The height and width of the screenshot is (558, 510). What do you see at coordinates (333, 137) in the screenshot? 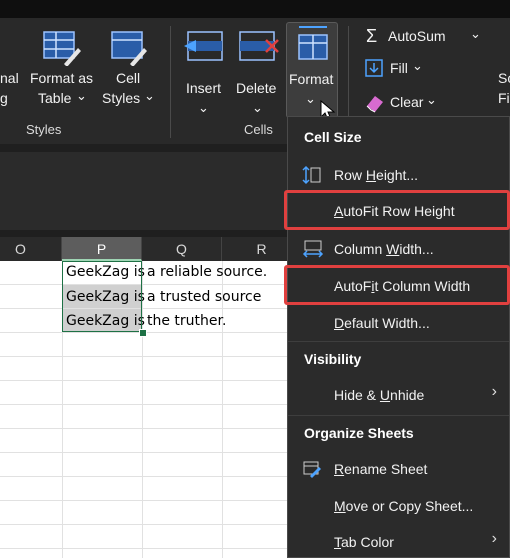
I see `cell-size-header: Cell Size` at bounding box center [333, 137].